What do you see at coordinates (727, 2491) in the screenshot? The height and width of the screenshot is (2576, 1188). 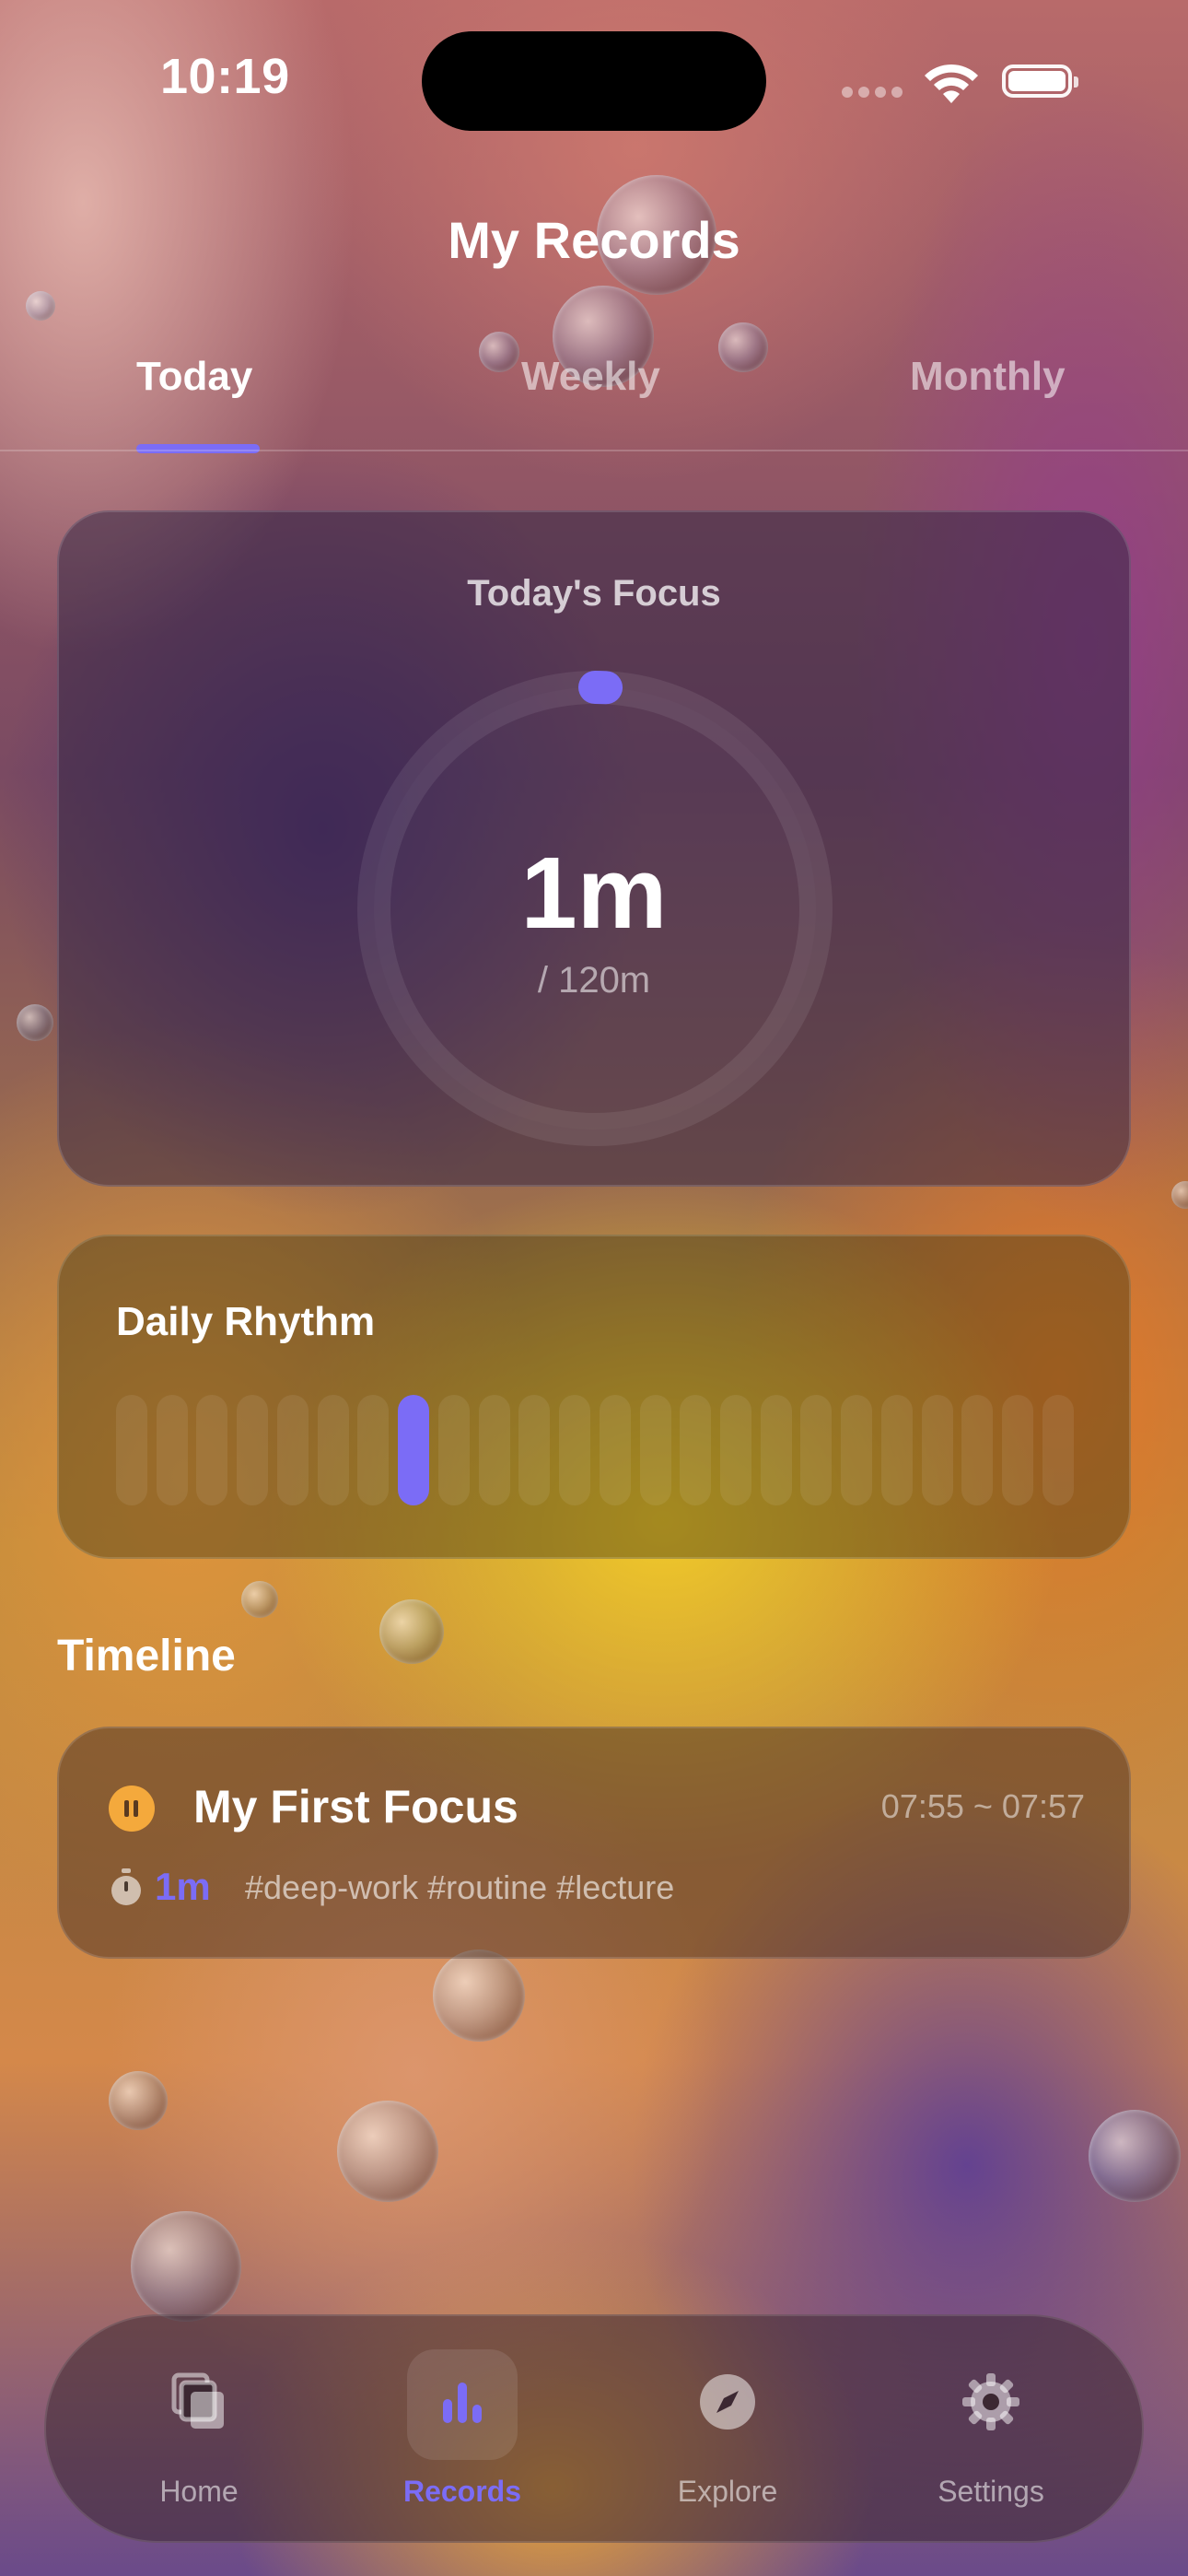 I see `nav-explore-label: Explore` at bounding box center [727, 2491].